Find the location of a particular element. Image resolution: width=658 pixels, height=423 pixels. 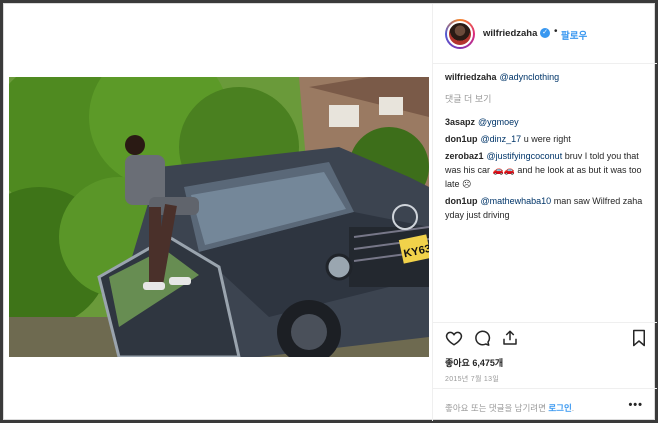

comment-mention: @justifyingcoconut is located at coordinates (525, 156).